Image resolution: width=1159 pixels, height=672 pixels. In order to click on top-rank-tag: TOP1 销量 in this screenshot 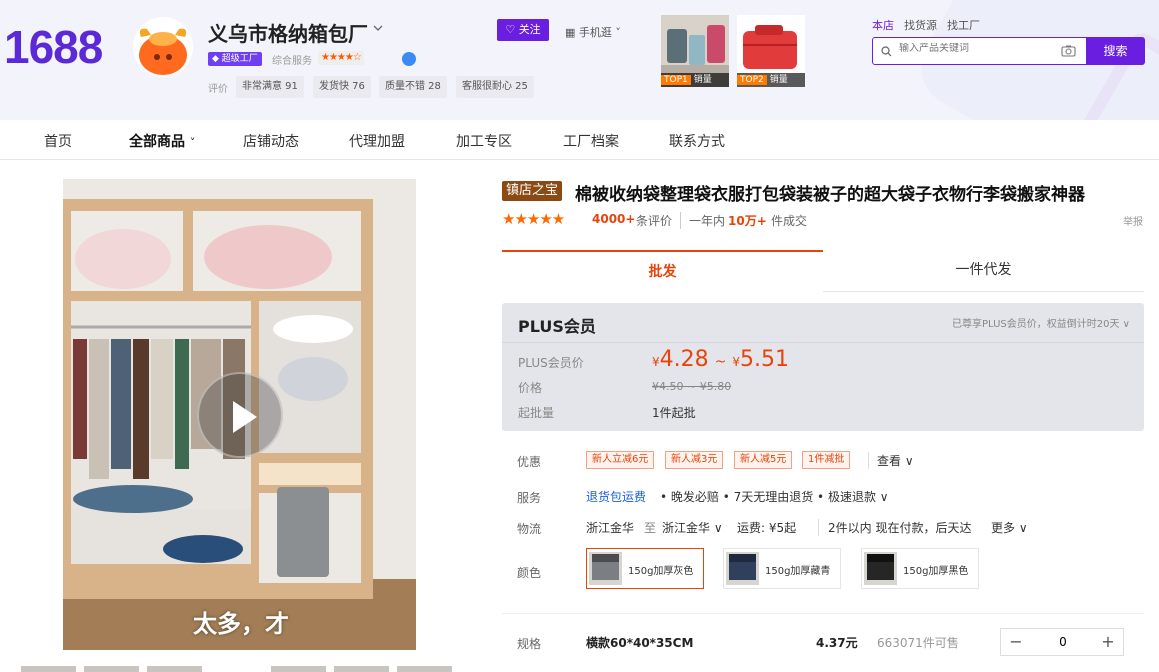, I will do `click(695, 80)`.